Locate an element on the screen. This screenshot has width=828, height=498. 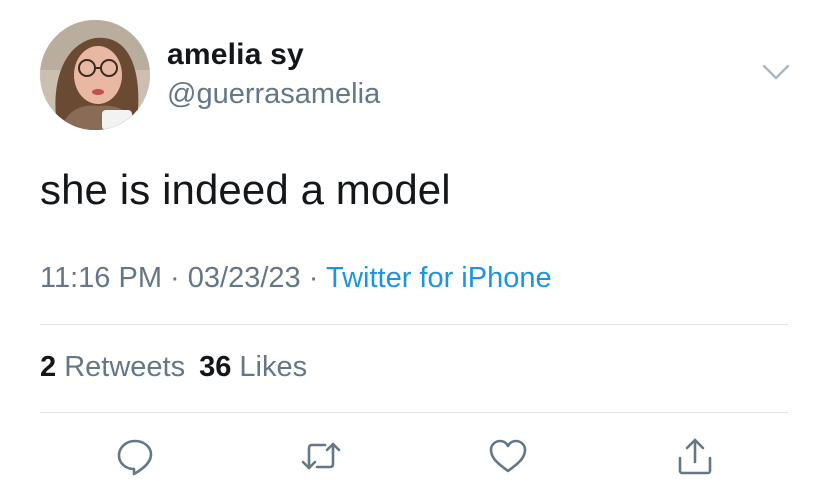
reply-button is located at coordinates (135, 456).